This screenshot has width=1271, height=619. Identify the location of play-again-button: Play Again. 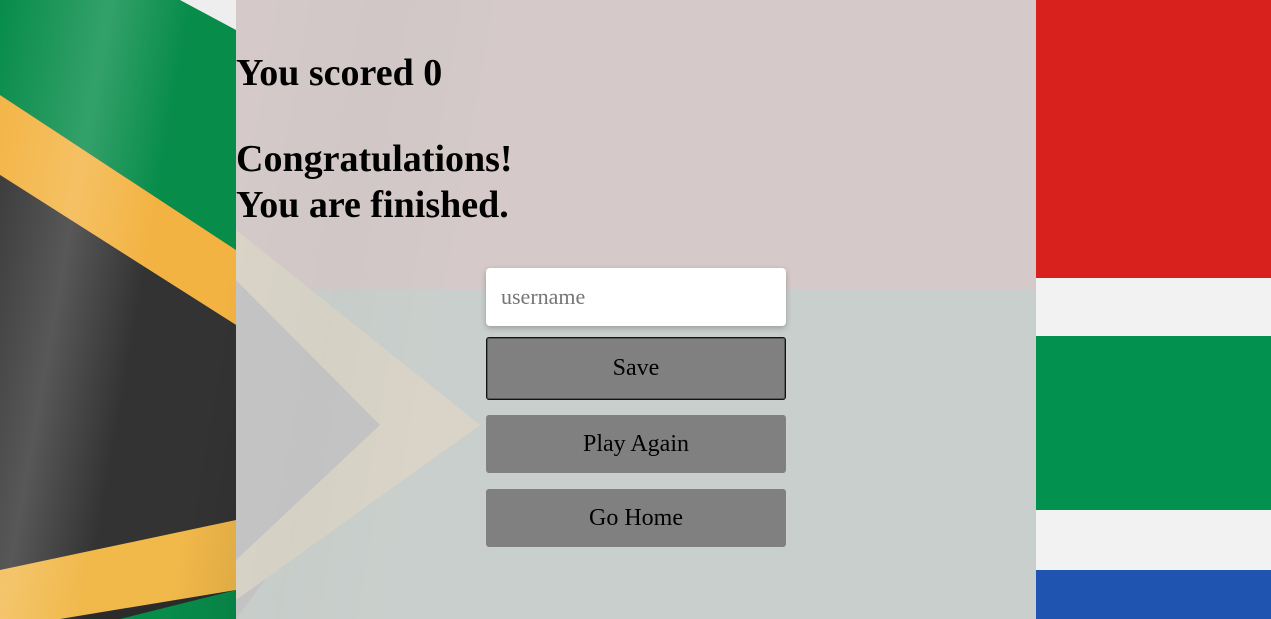
(636, 444).